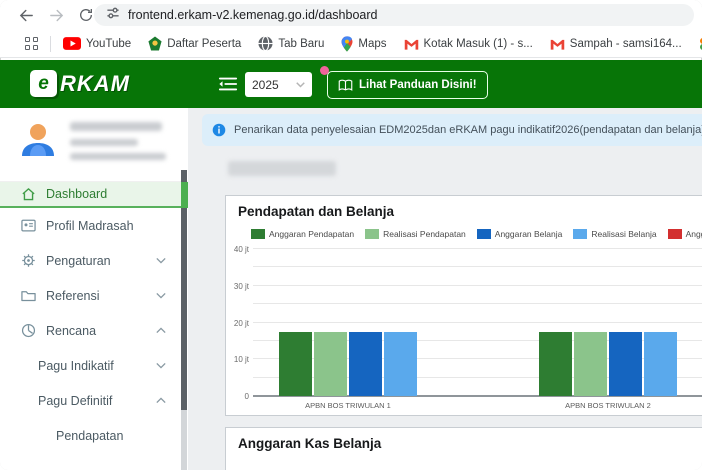 This screenshot has height=470, width=702. I want to click on bookmark-label: Tab Baru, so click(301, 43).